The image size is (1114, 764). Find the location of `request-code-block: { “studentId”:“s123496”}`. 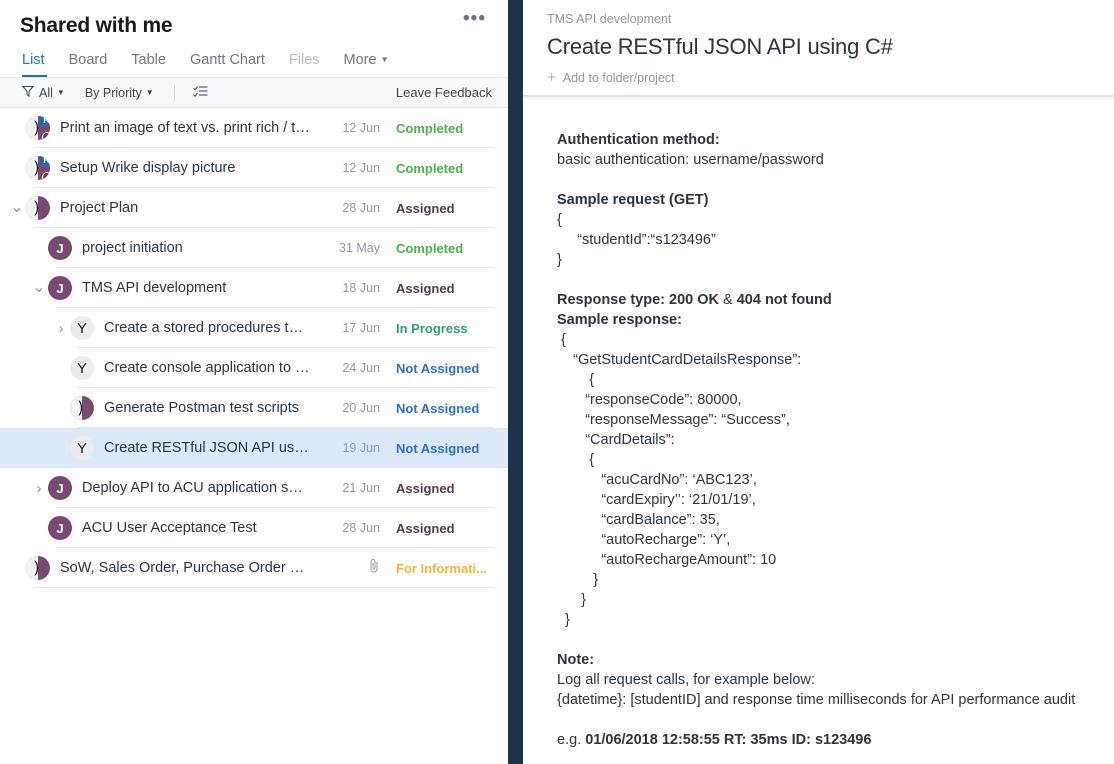

request-code-block: { “studentId”:“s123496”} is located at coordinates (823, 240).